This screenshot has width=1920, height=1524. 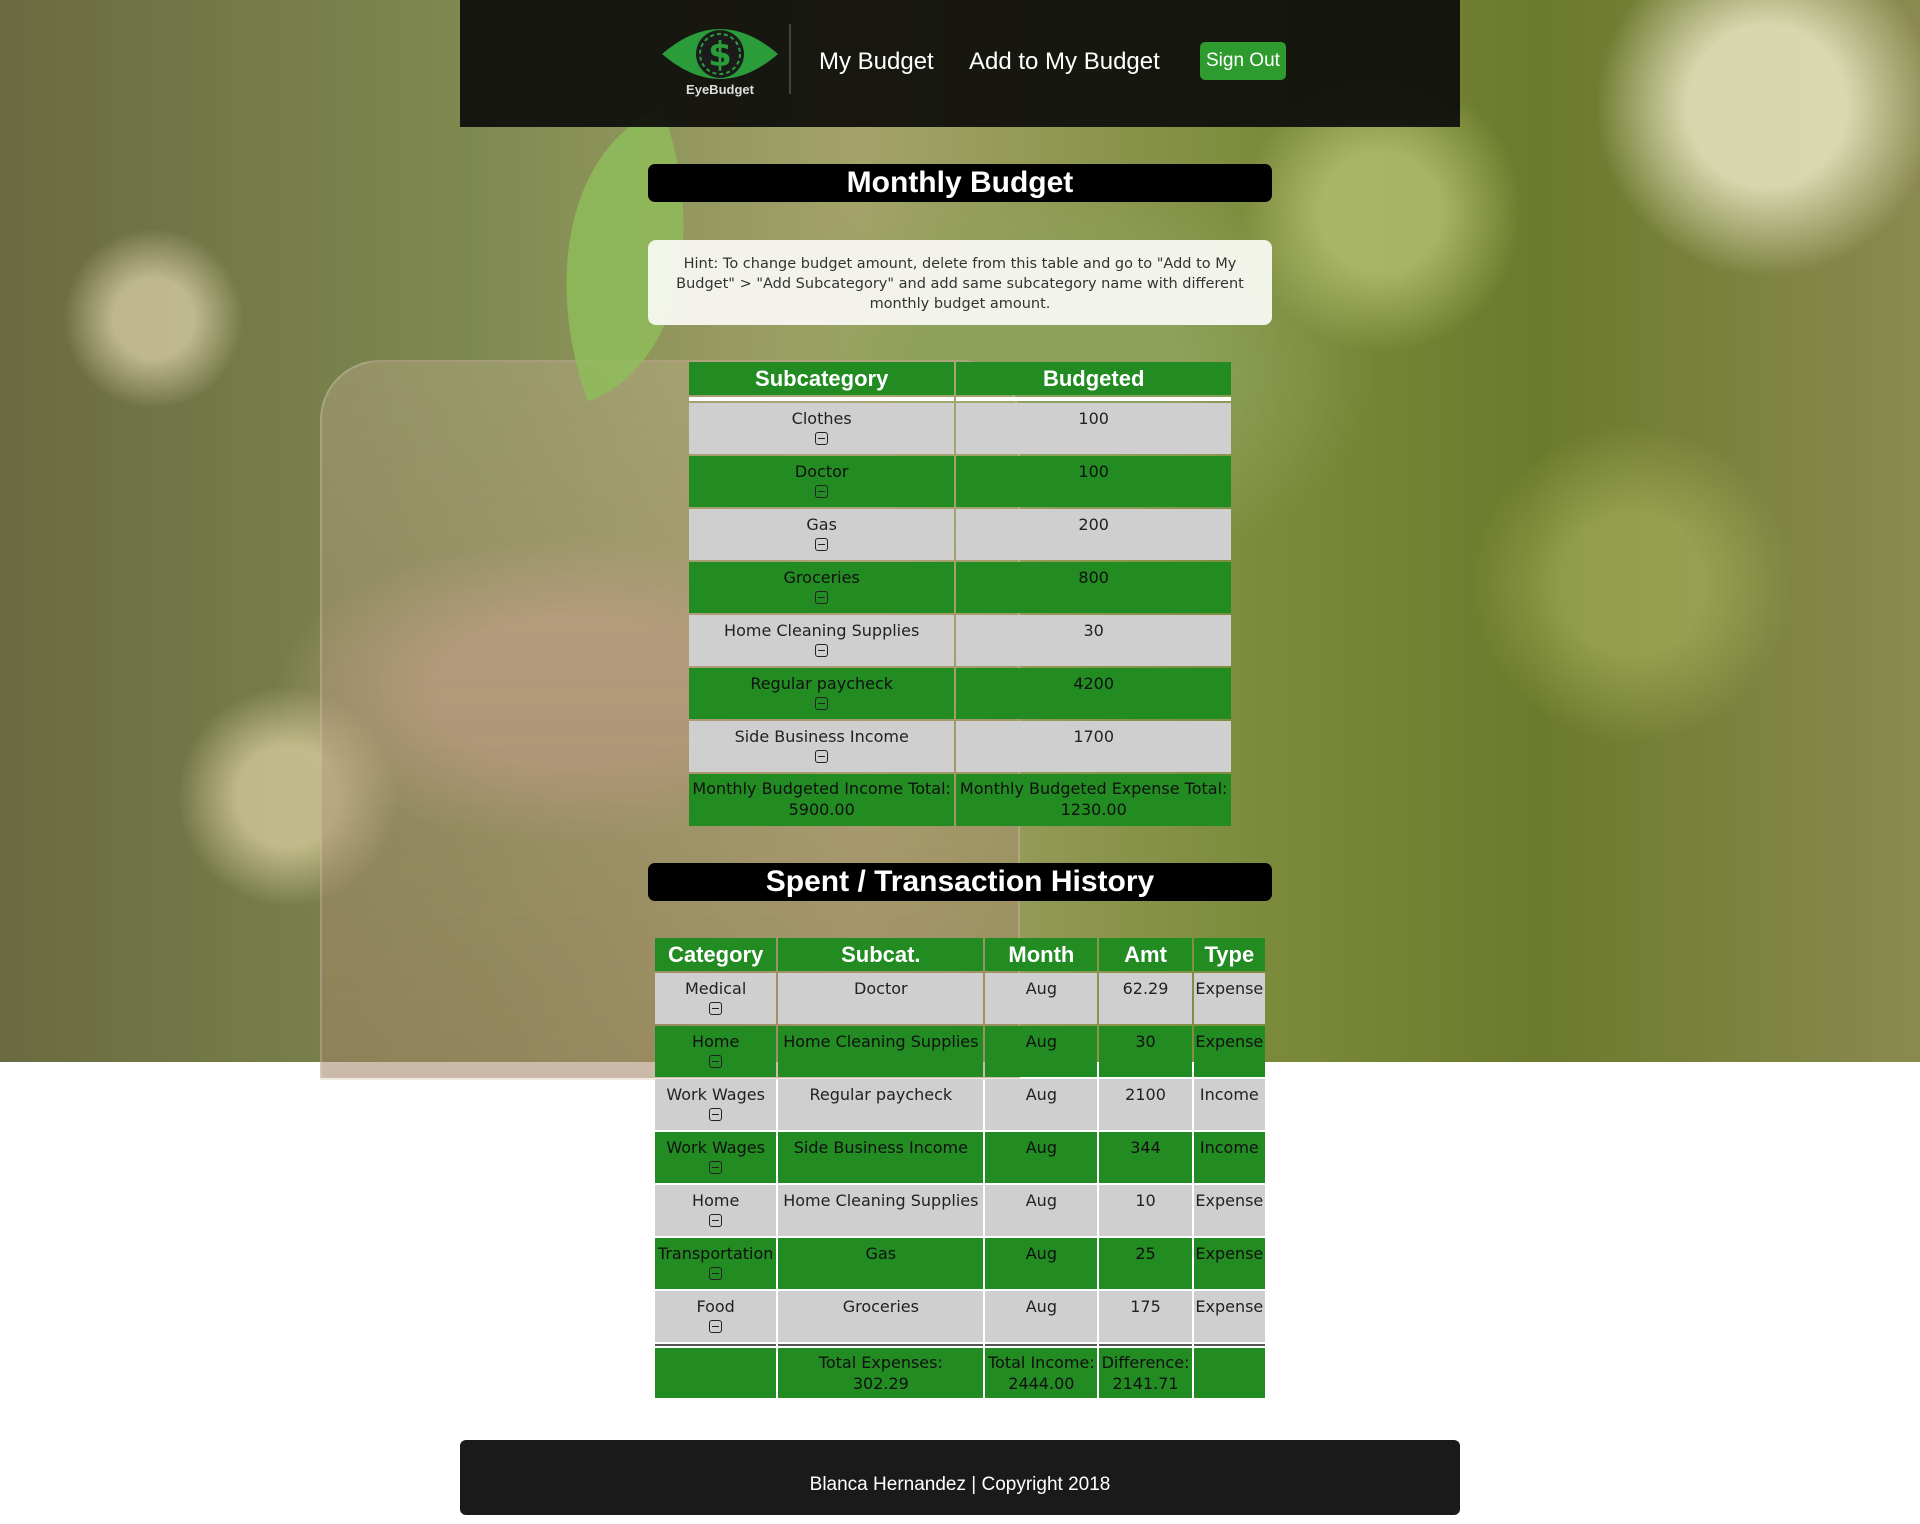 I want to click on subcategory-cell: Home Cleaning Supplies, so click(x=822, y=640).